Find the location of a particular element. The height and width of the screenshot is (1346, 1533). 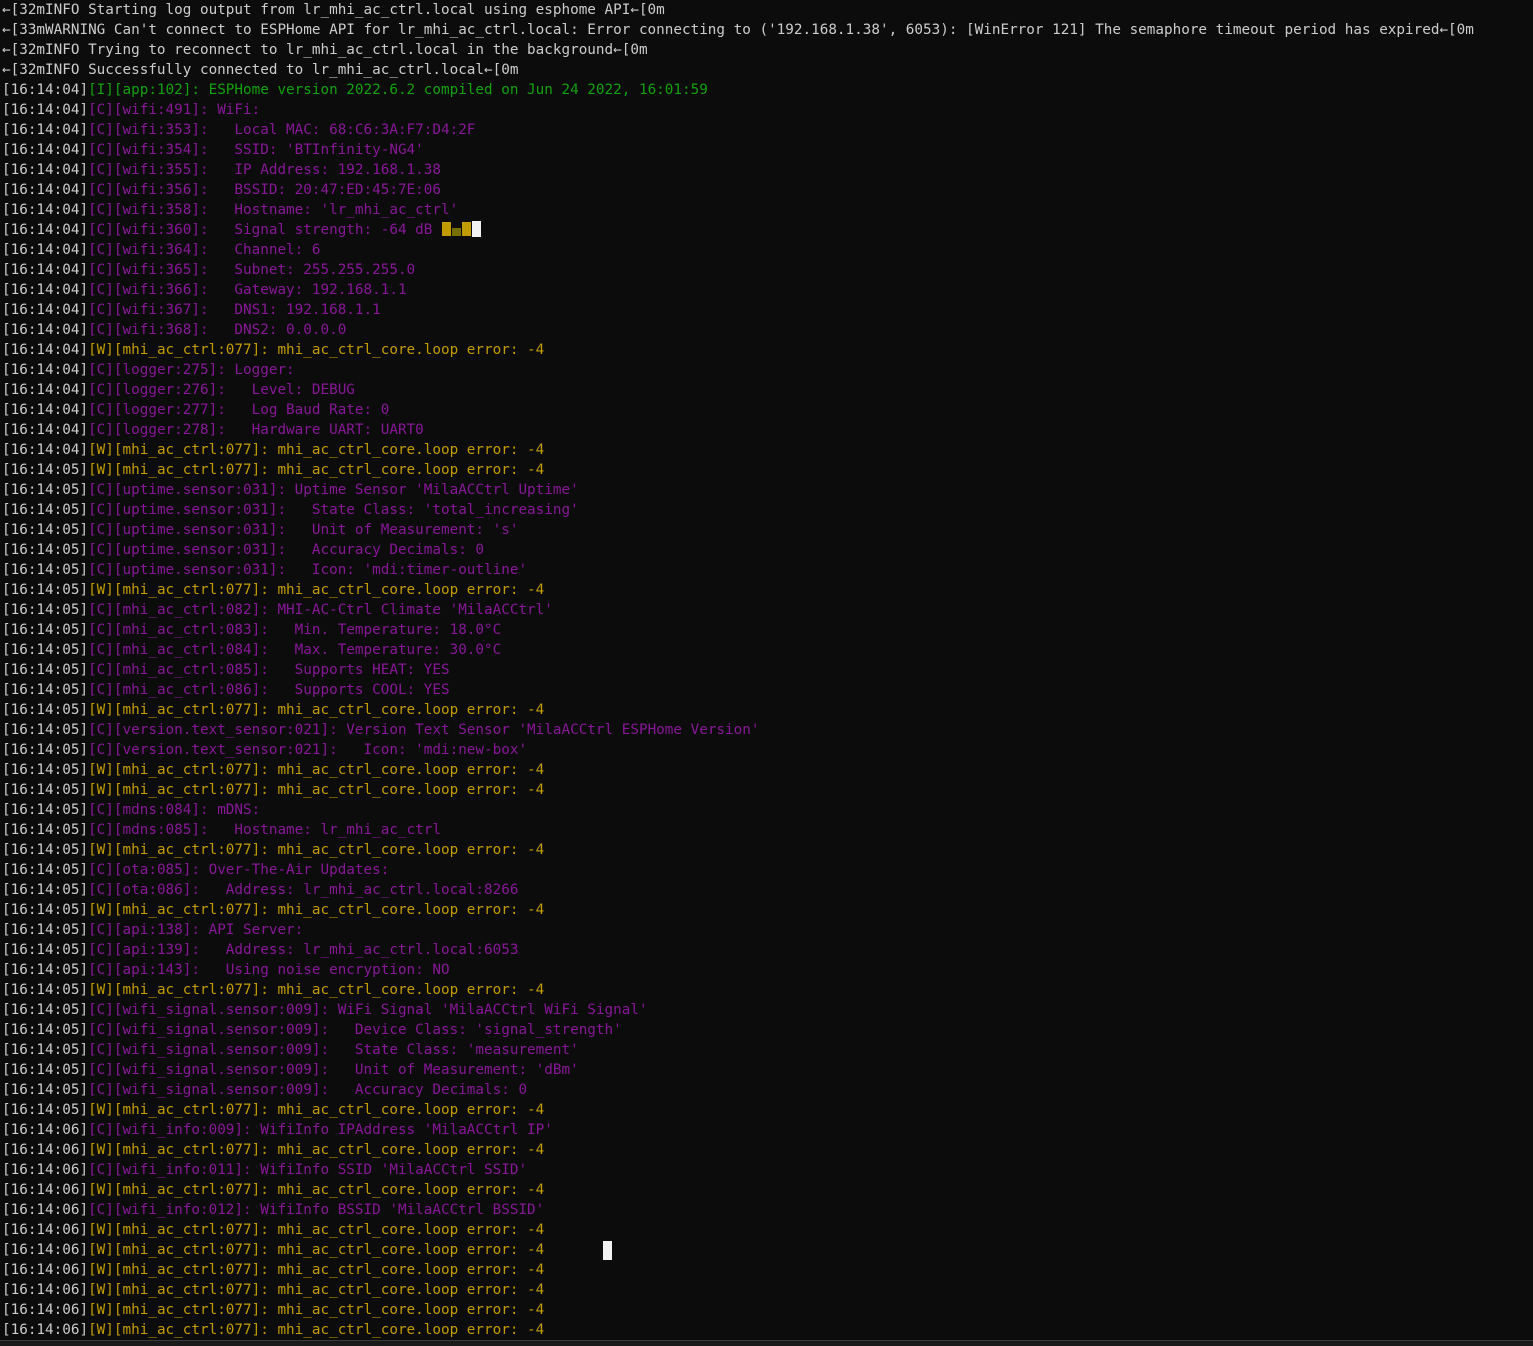

log-message: [C][wifi:368]: DNS2: 0.0.0.0 is located at coordinates (217, 330).